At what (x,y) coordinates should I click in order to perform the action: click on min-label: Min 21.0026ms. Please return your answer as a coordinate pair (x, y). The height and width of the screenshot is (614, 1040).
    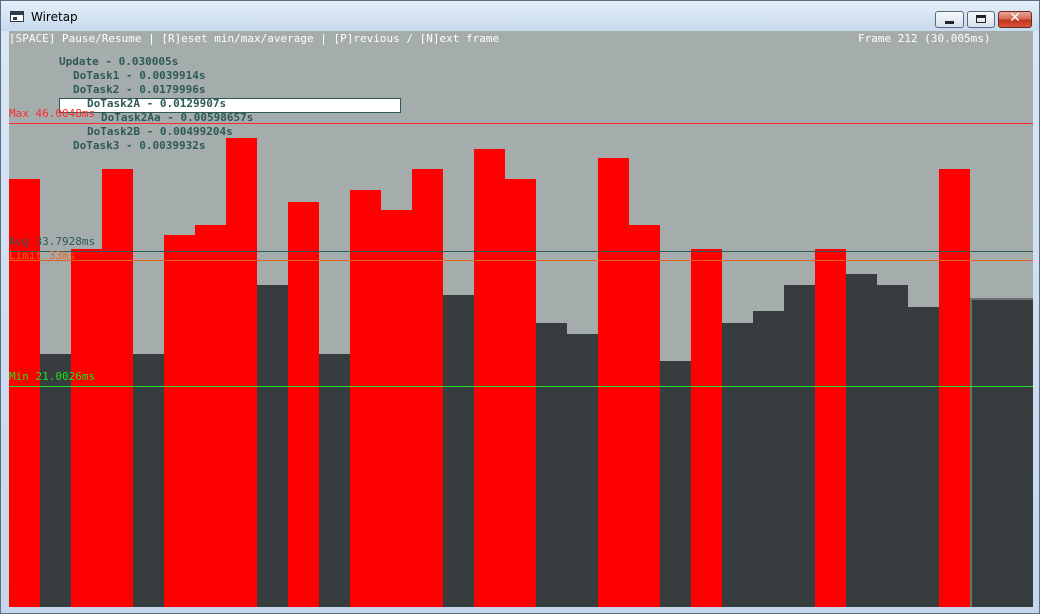
    Looking at the image, I should click on (52, 376).